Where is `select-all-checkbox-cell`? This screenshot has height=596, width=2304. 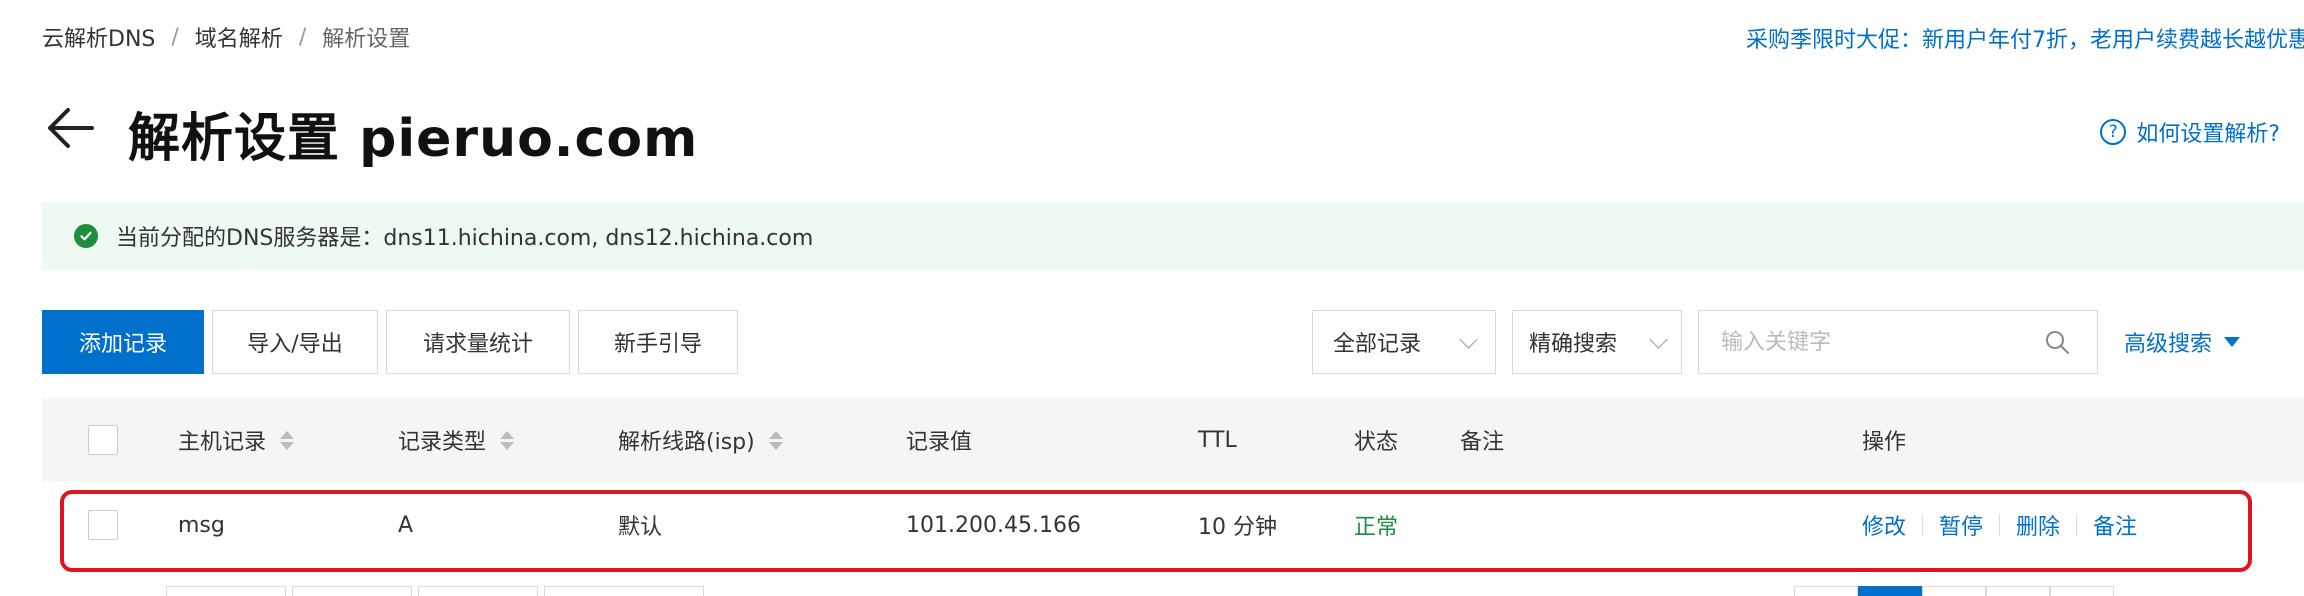 select-all-checkbox-cell is located at coordinates (103, 440).